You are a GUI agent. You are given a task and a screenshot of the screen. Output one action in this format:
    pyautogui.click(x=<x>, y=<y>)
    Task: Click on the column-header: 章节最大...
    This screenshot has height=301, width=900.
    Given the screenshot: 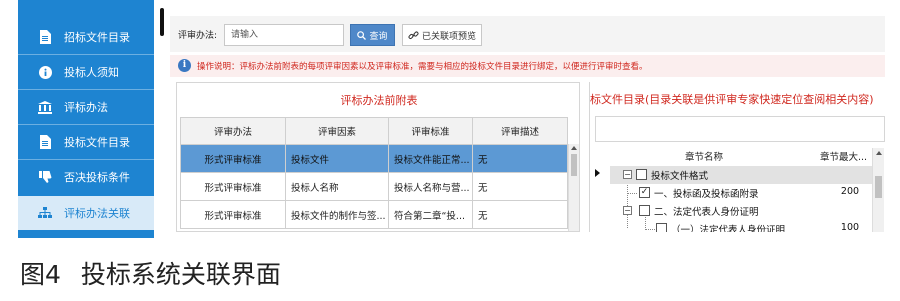 What is the action you would take?
    pyautogui.click(x=843, y=156)
    